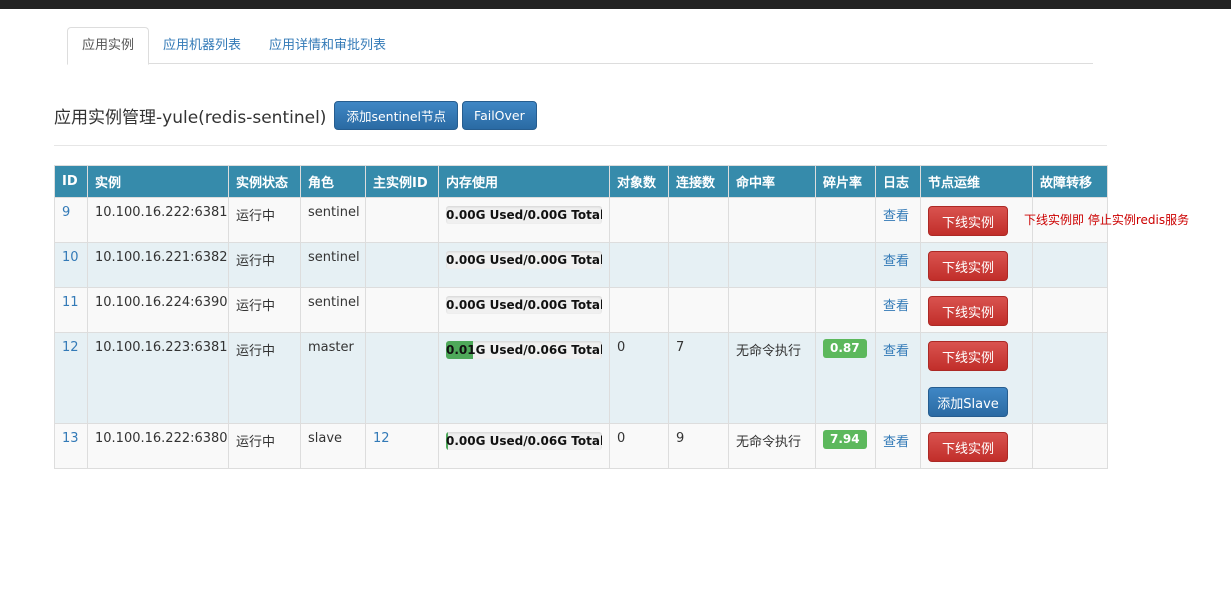 The image size is (1231, 610). Describe the element at coordinates (70, 302) in the screenshot. I see `instance-id-link: 11` at that location.